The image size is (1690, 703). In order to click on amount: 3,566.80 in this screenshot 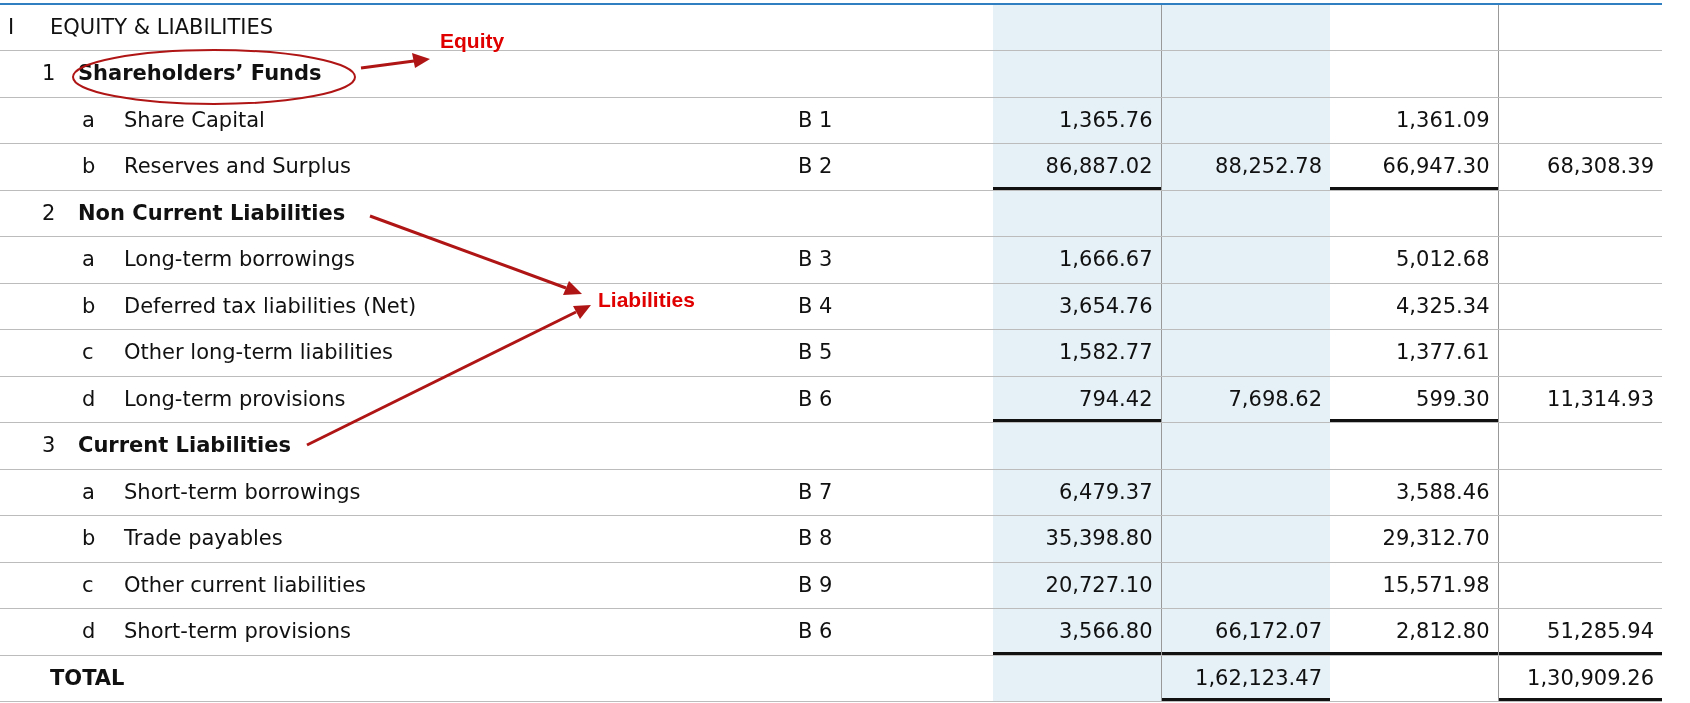, I will do `click(1106, 631)`.